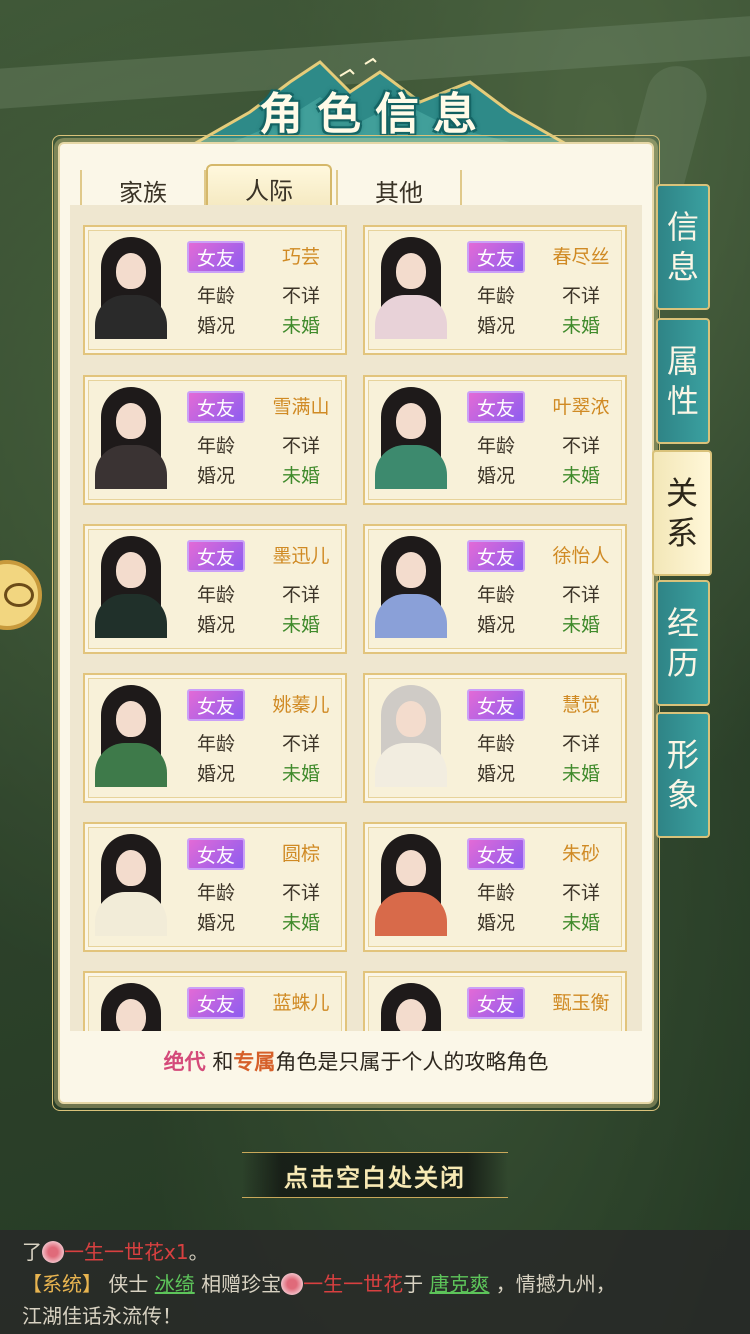  I want to click on character-card: 女友 墨迅儿 年龄 不详 婚况 未婚, so click(215, 589).